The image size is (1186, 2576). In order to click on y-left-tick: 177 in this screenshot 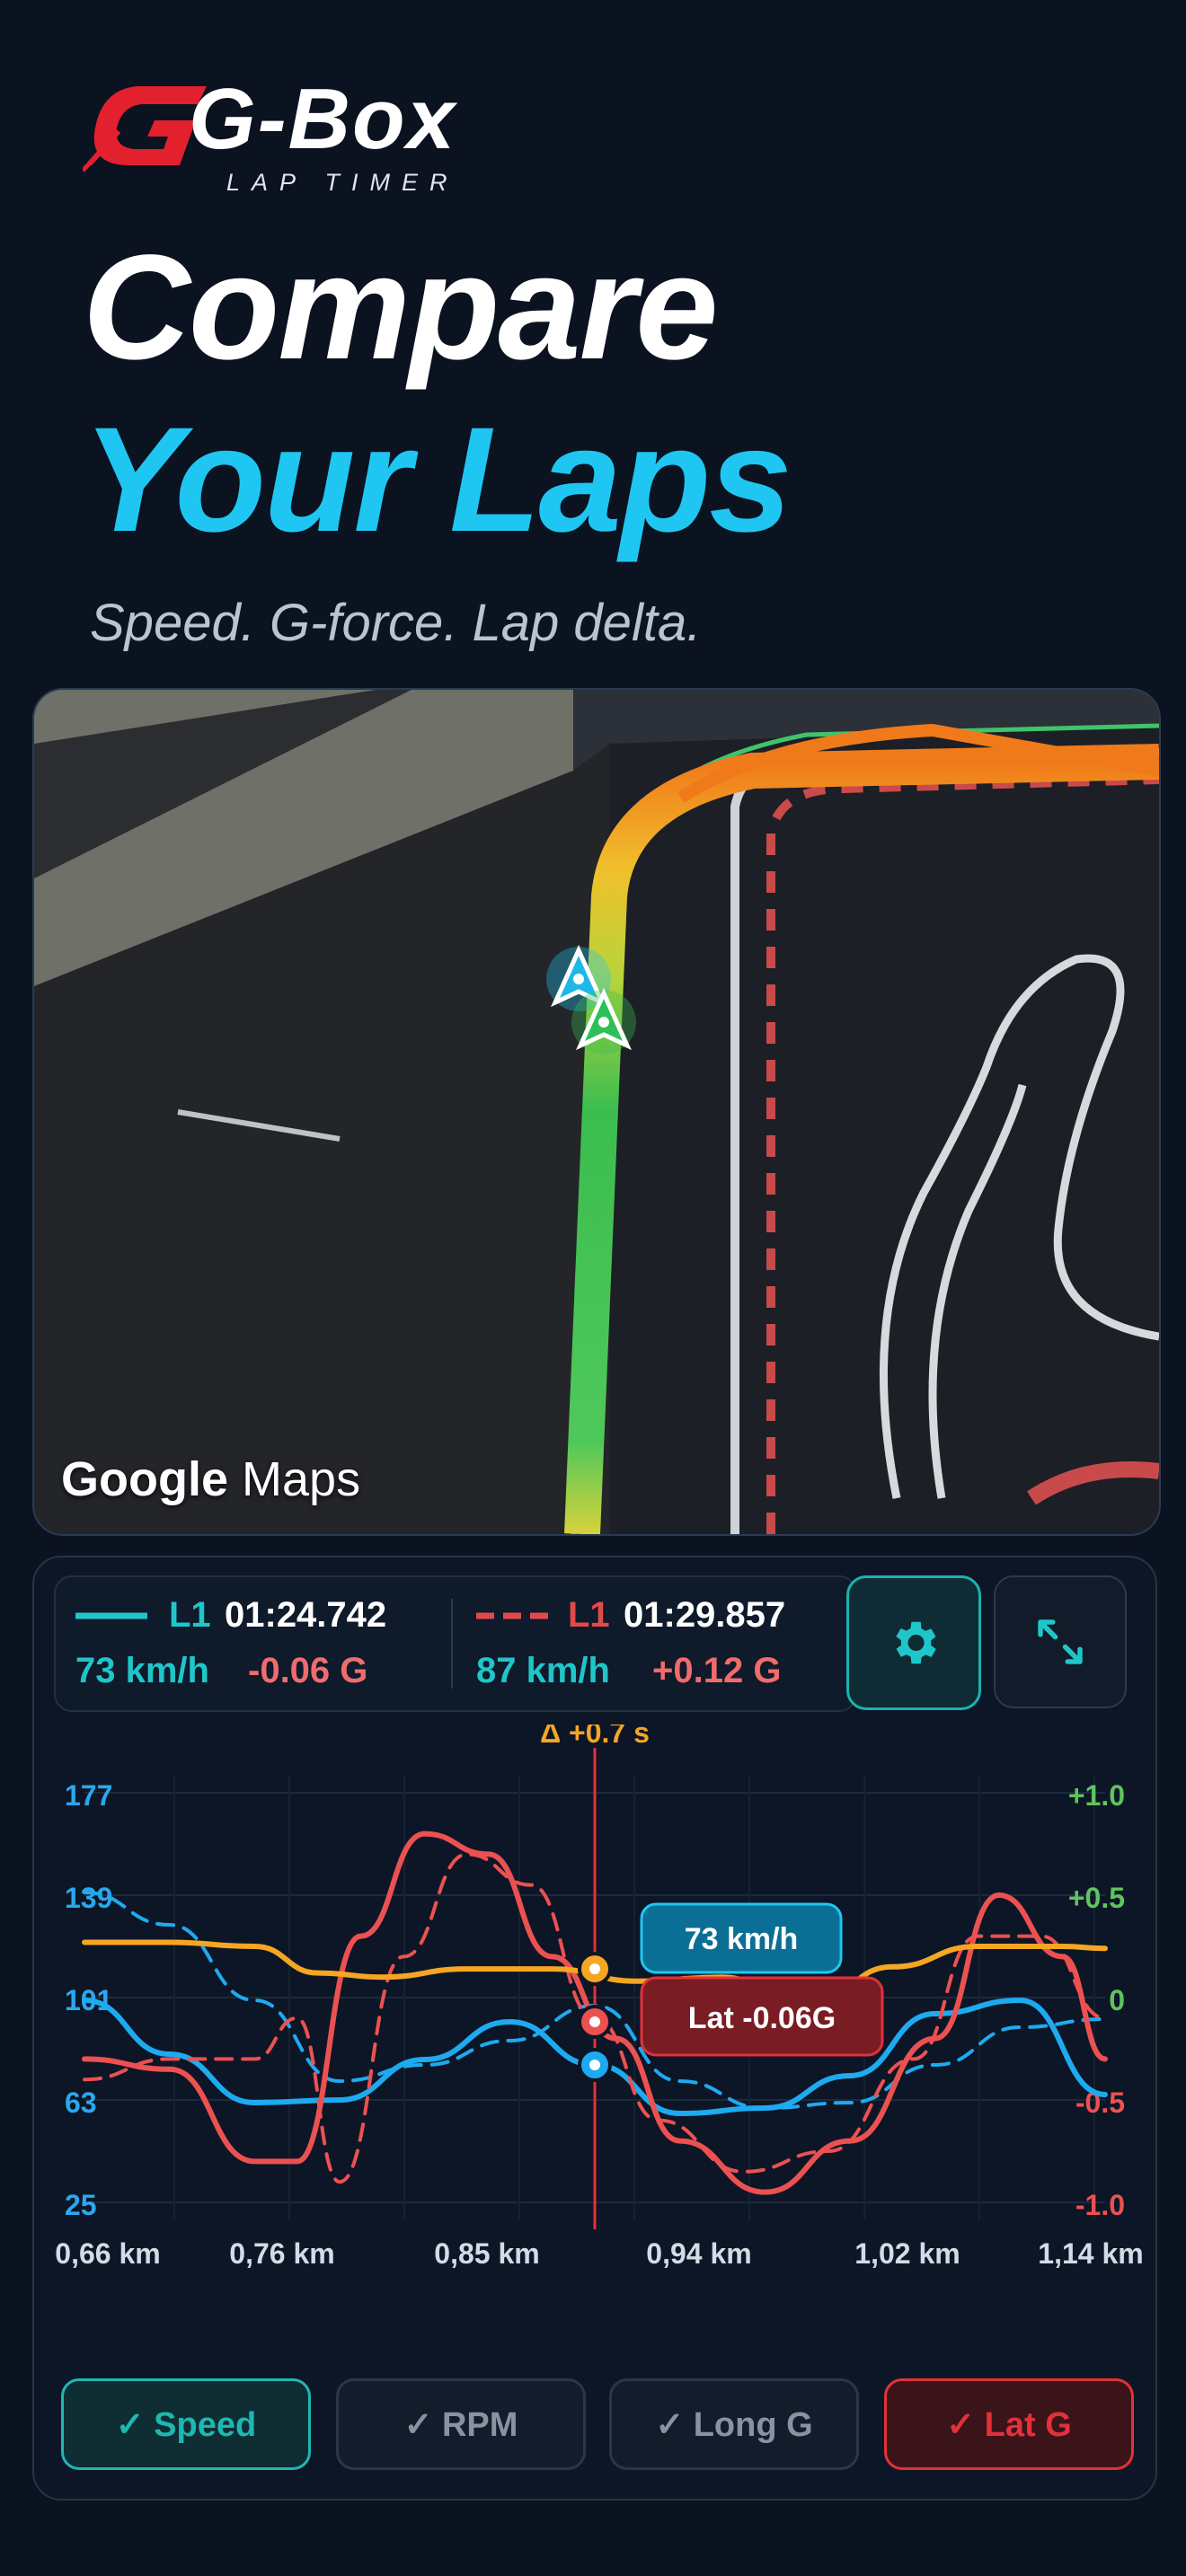, I will do `click(88, 1795)`.